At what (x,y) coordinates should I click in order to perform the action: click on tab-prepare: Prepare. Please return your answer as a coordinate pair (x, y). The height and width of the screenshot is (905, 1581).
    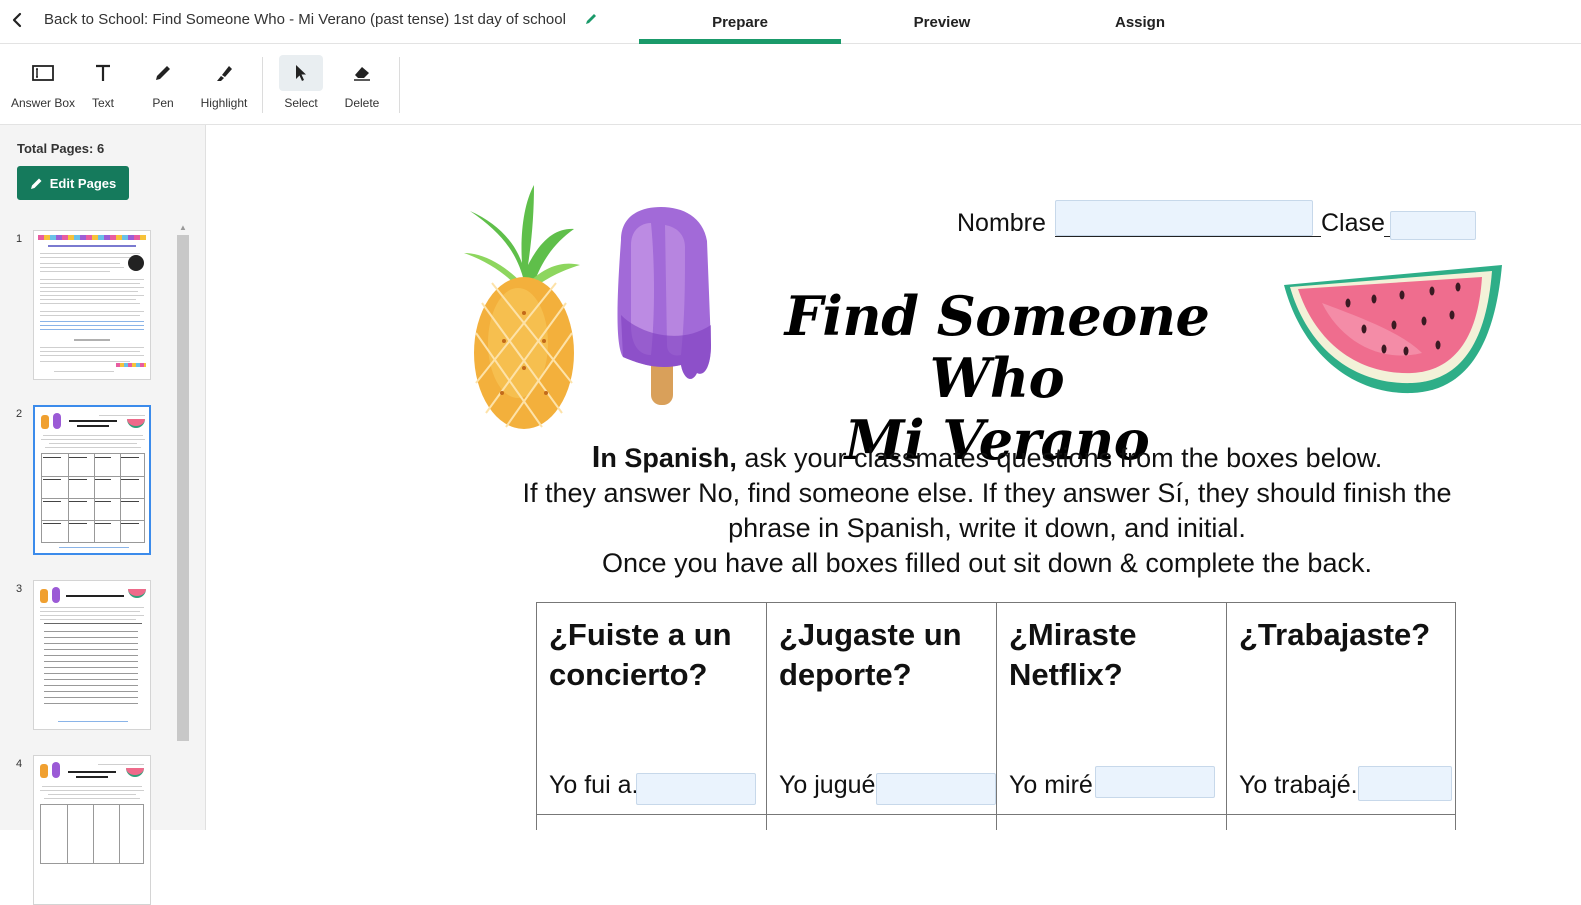
    Looking at the image, I should click on (740, 22).